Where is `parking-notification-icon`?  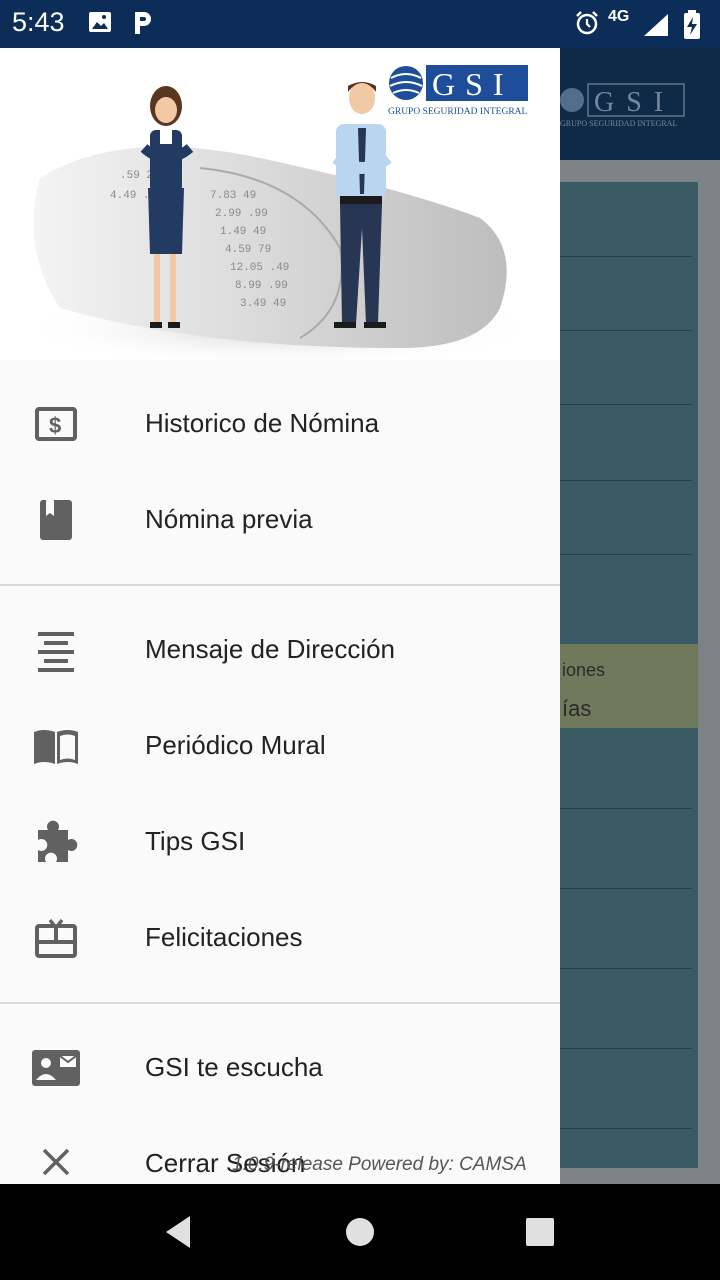
parking-notification-icon is located at coordinates (143, 23).